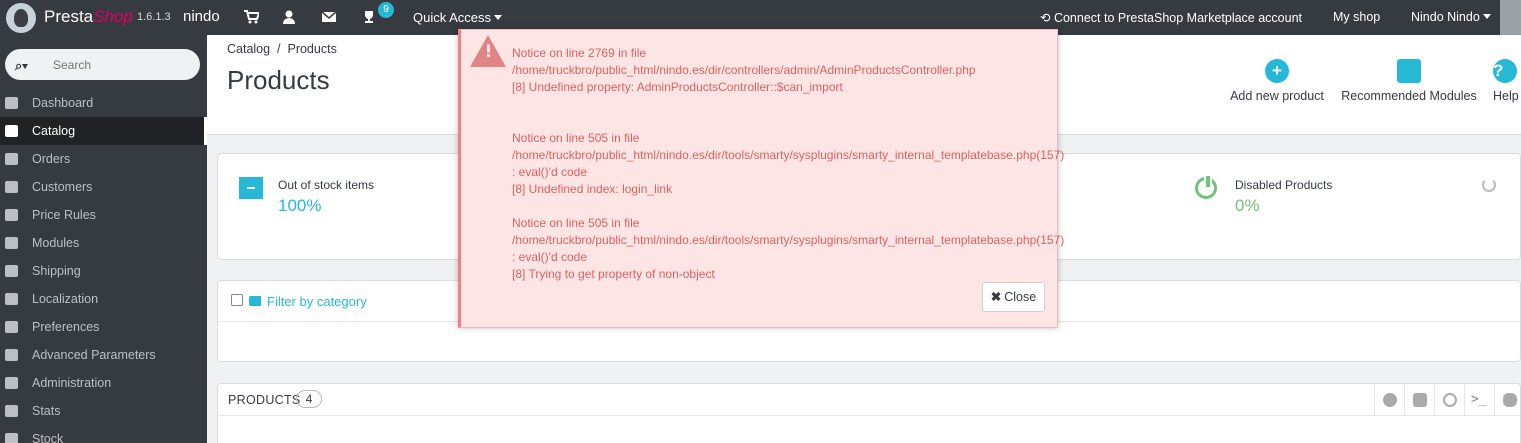 Image resolution: width=1521 pixels, height=443 pixels. Describe the element at coordinates (592, 189) in the screenshot. I see `notice-line: [8] Undefined index: login_link` at that location.